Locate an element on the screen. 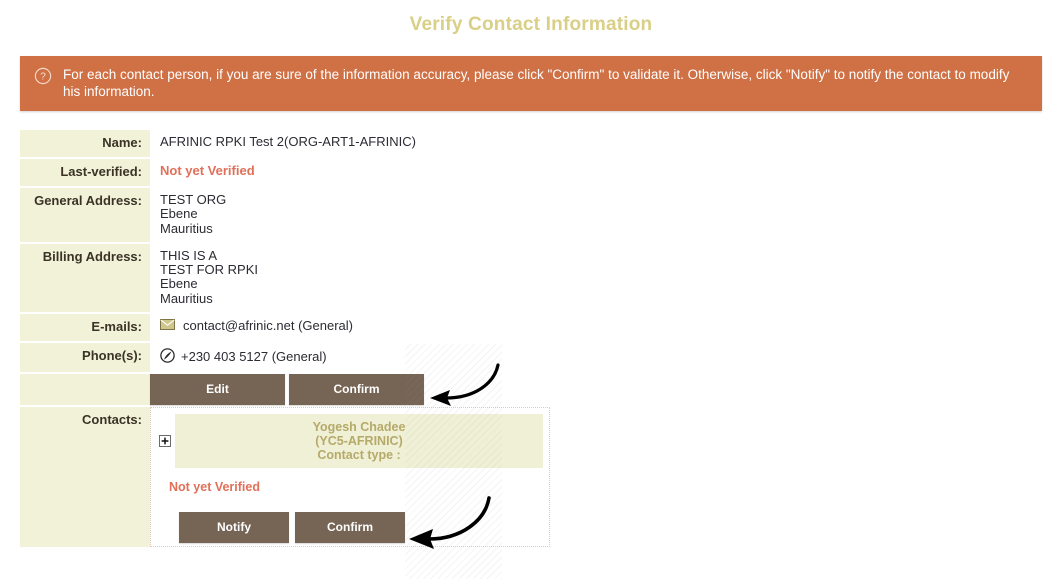 The width and height of the screenshot is (1062, 579). value-emails: contact@afrinic.net (General) is located at coordinates (596, 327).